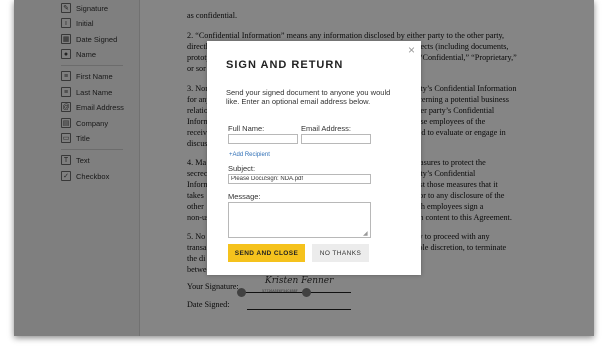 Image resolution: width=609 pixels, height=357 pixels. What do you see at coordinates (366, 234) in the screenshot?
I see `resize-grip-icon: ◢` at bounding box center [366, 234].